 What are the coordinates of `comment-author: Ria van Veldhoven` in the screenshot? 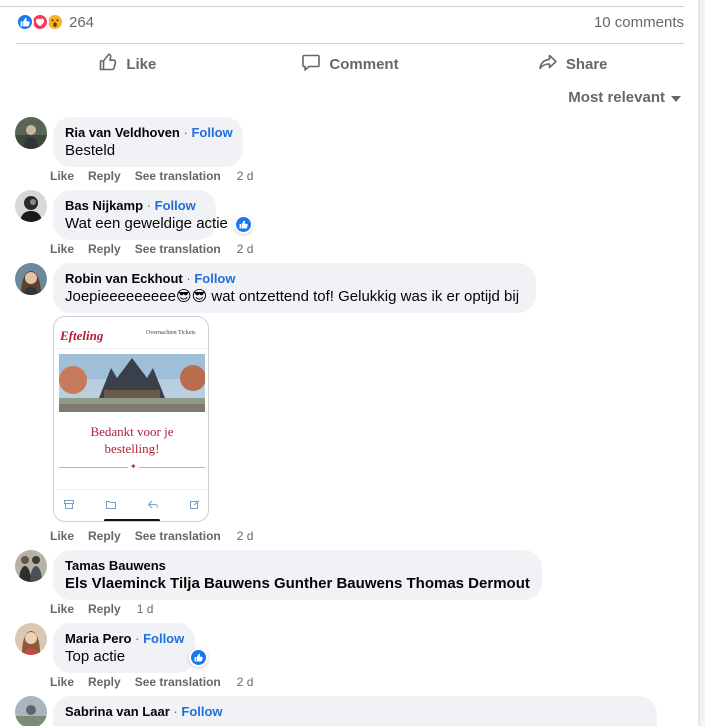 It's located at (122, 132).